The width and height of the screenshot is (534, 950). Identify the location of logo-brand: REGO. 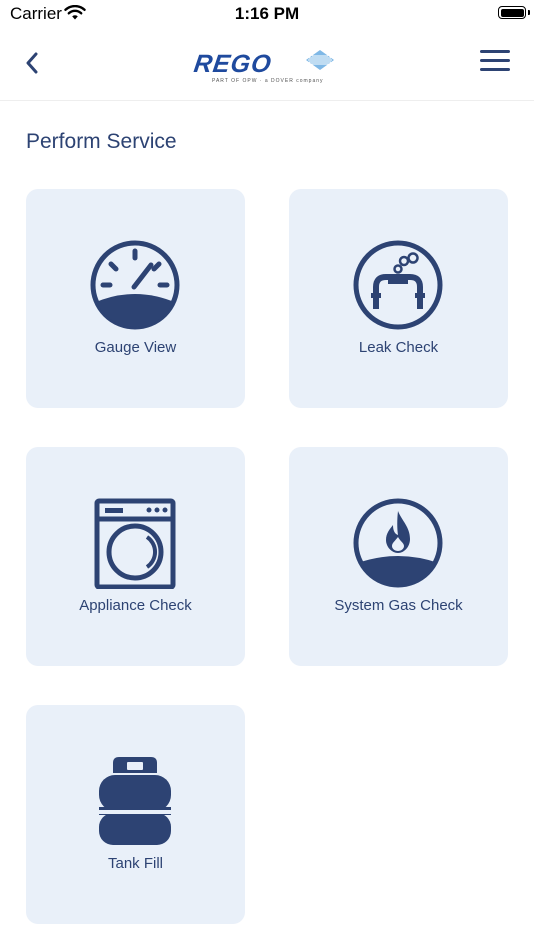
(233, 64).